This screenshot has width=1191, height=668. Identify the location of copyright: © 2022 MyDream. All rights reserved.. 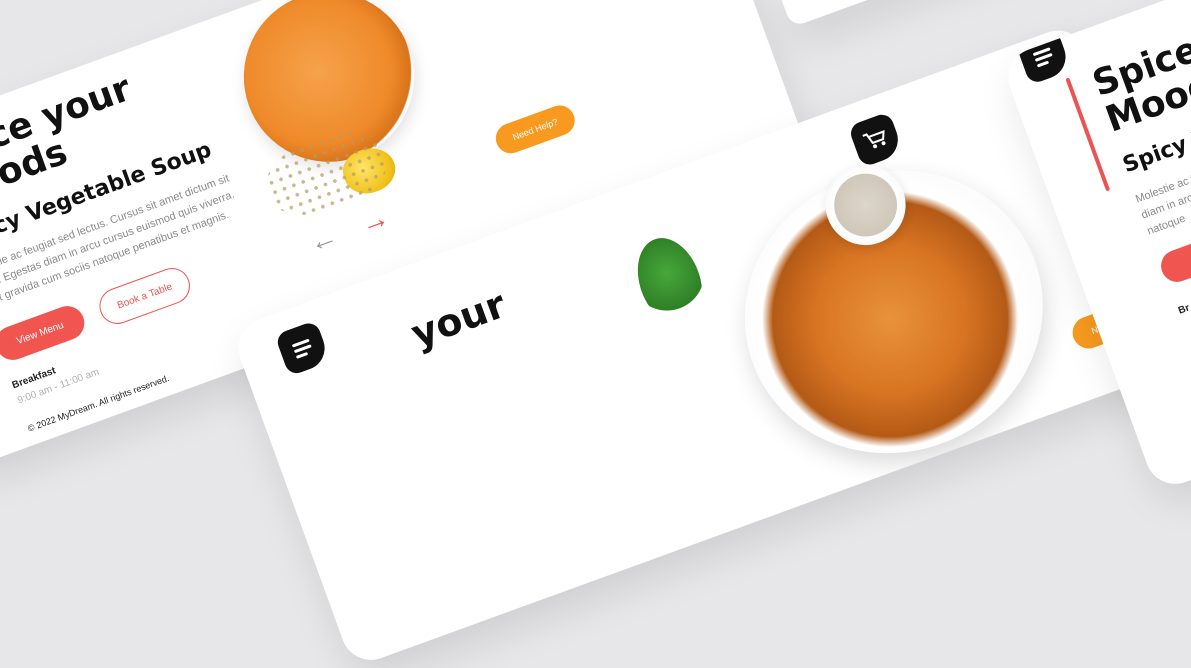
(98, 403).